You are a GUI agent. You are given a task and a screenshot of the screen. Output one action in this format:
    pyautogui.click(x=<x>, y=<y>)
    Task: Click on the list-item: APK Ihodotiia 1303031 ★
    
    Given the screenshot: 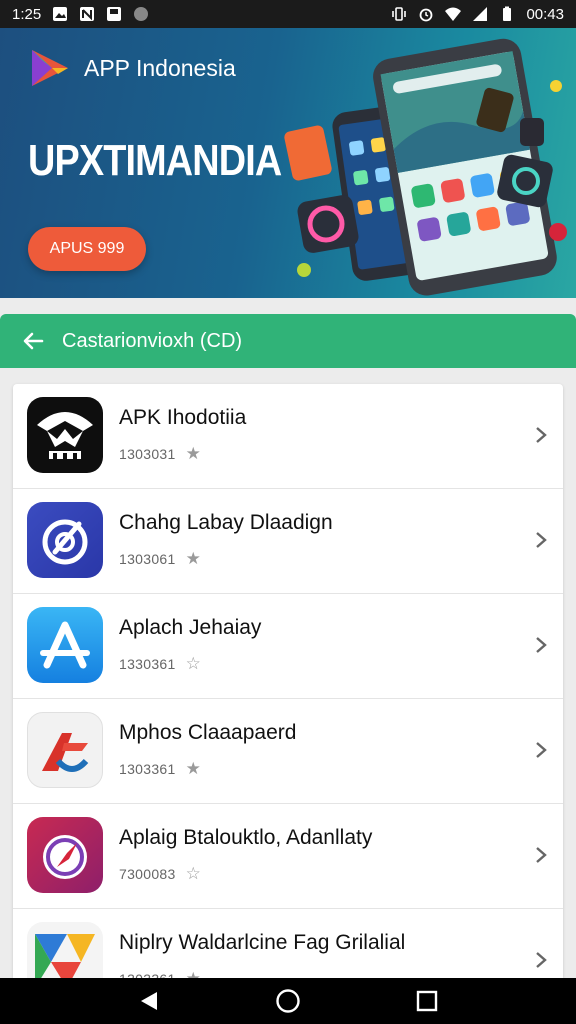 What is the action you would take?
    pyautogui.click(x=288, y=436)
    